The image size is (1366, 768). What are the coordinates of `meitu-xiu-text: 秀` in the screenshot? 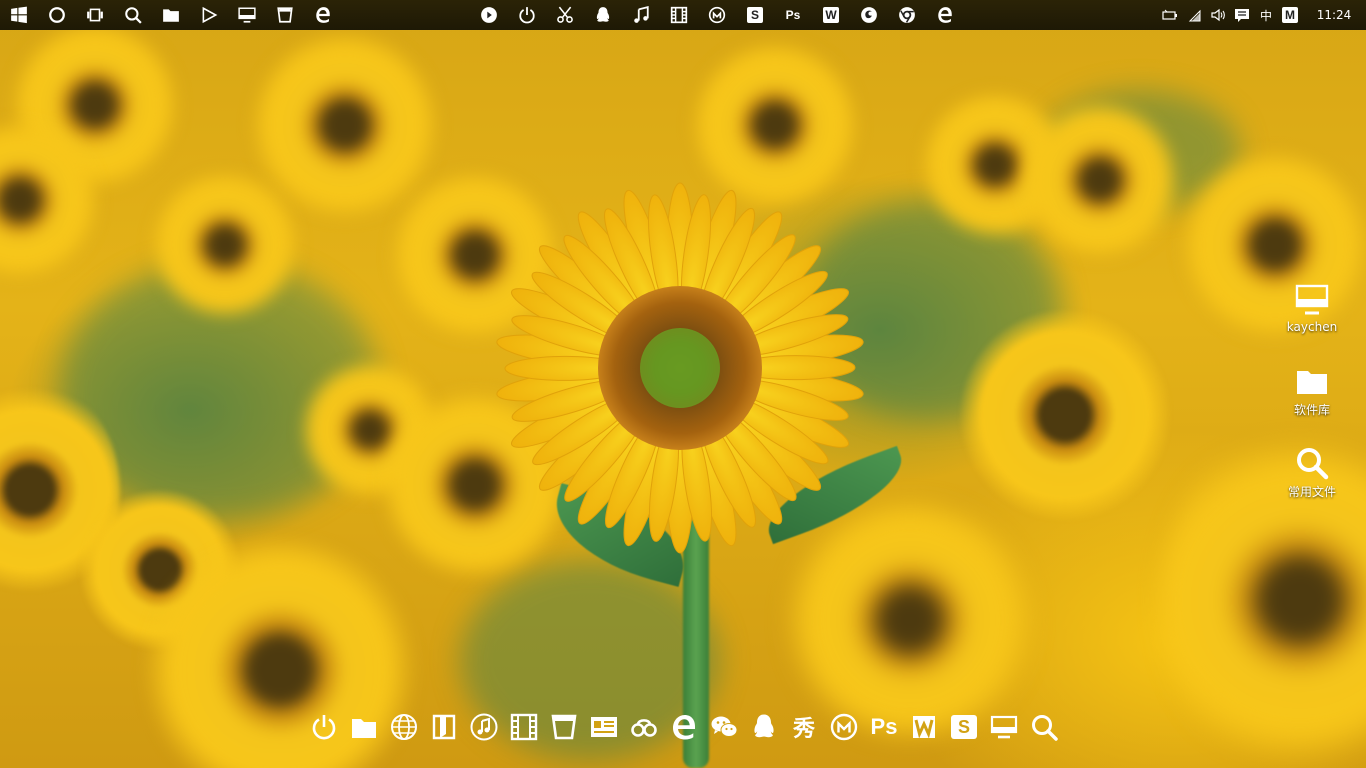 It's located at (803, 728).